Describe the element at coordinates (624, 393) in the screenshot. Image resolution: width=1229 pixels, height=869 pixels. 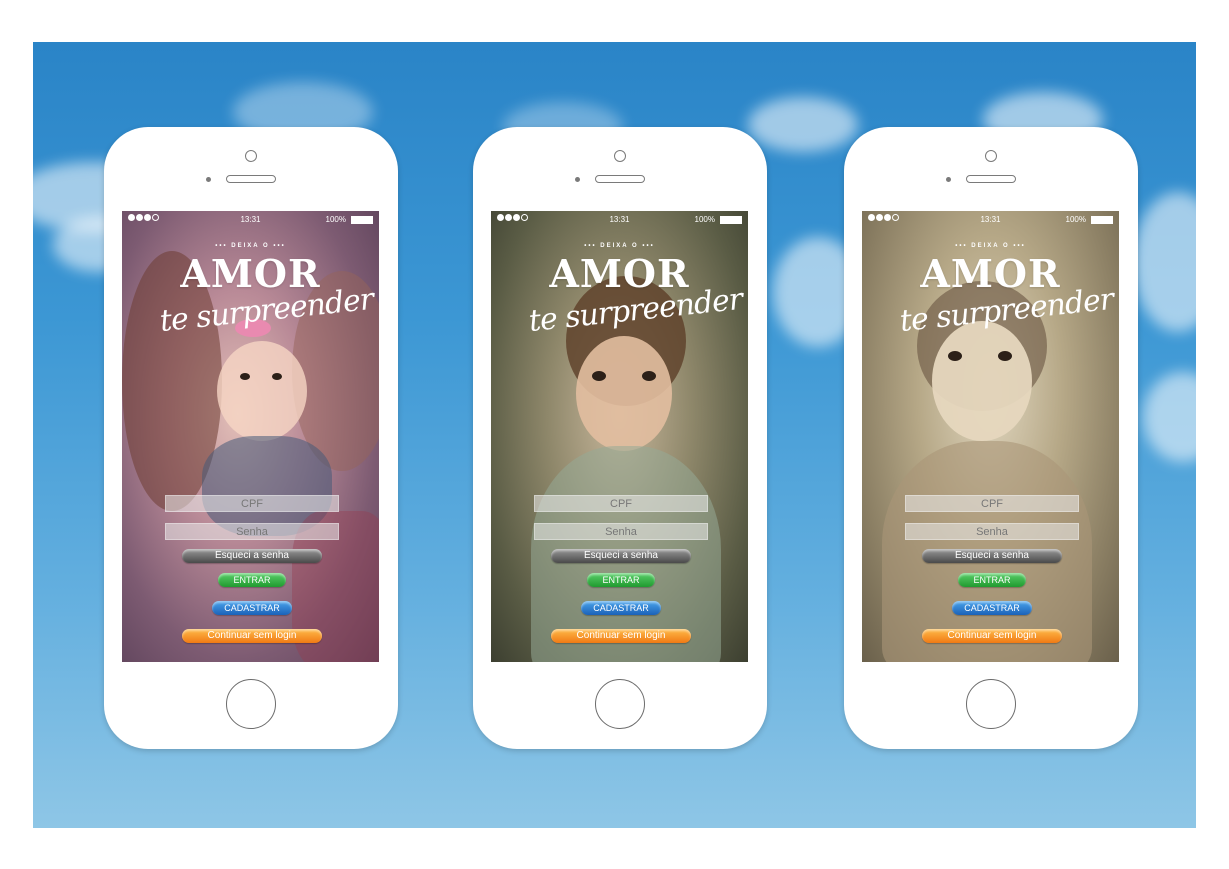
I see `boy-face-photo` at that location.